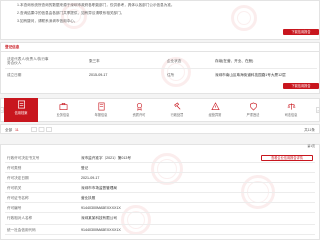 This screenshot has width=320, height=240. Describe the element at coordinates (12, 47) in the screenshot. I see `section-title: 登记信息` at that location.